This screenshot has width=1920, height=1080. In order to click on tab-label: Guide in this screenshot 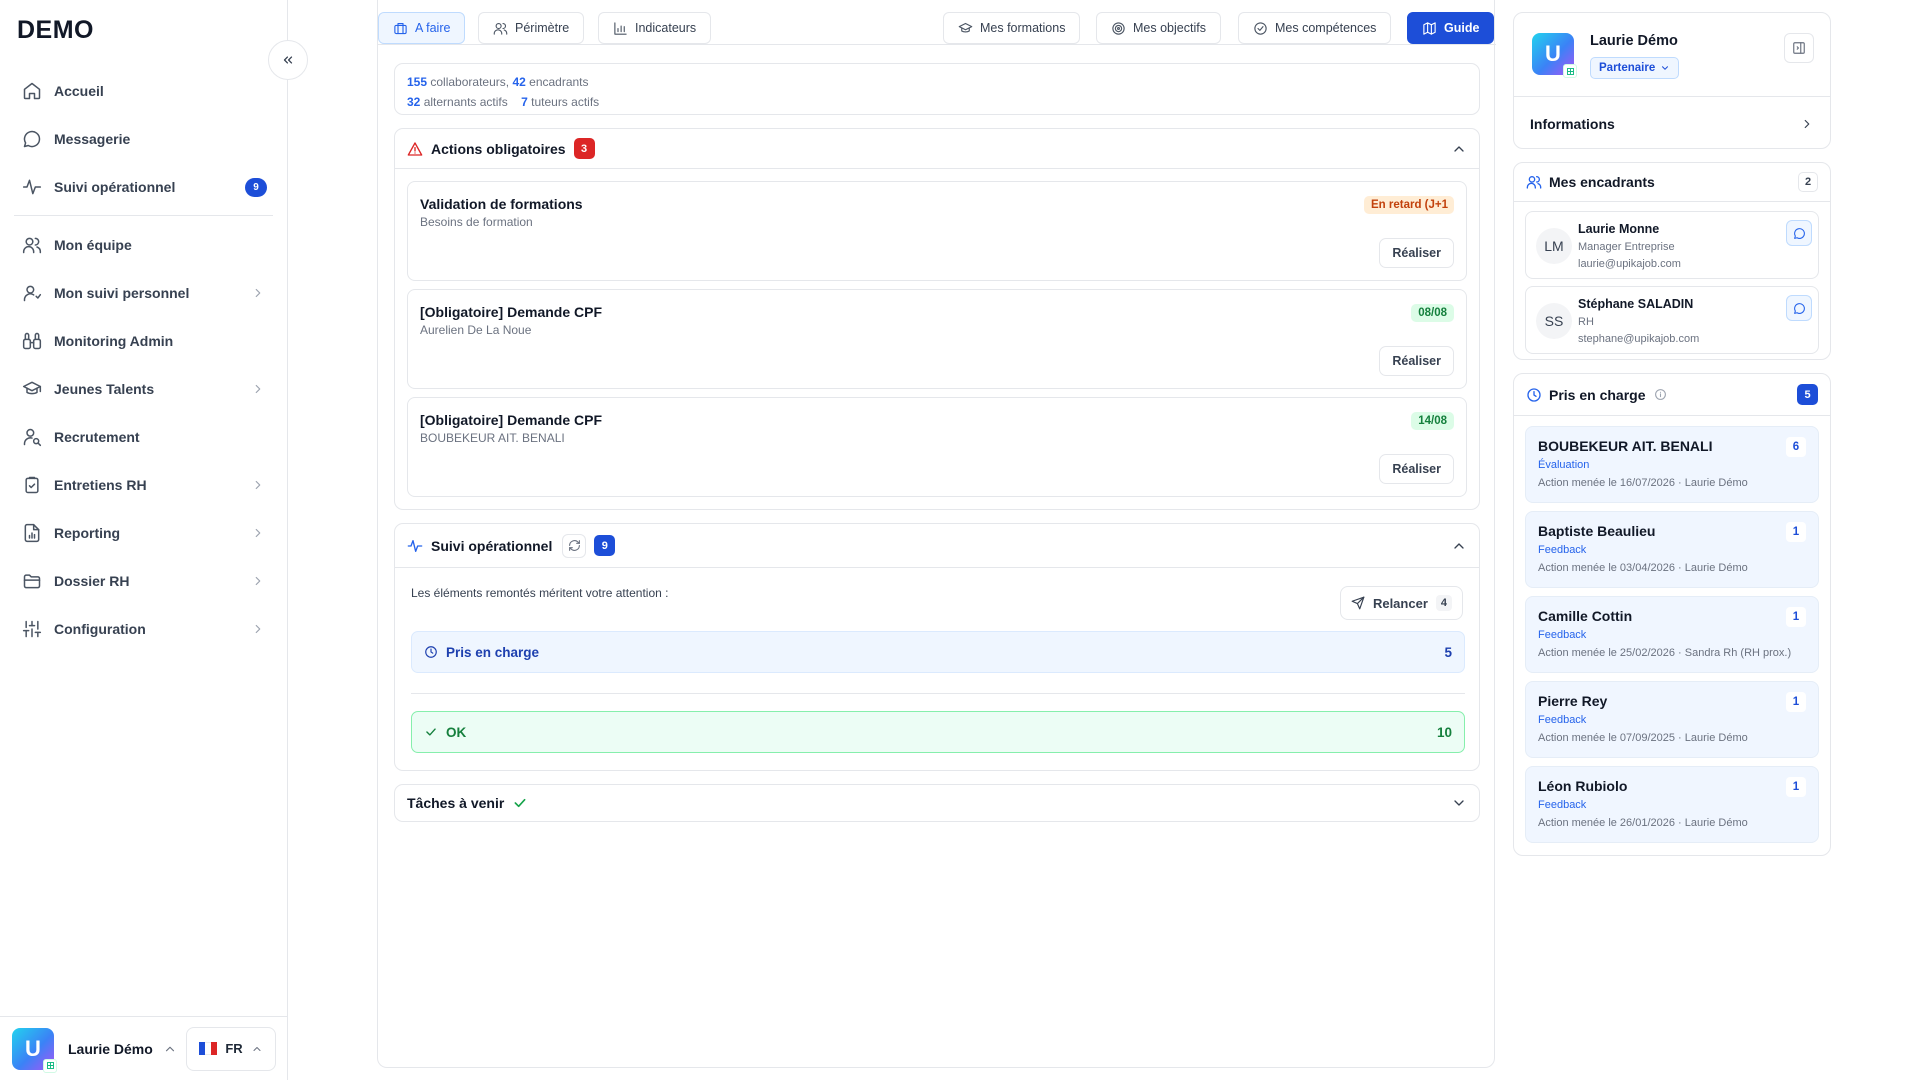, I will do `click(1462, 28)`.